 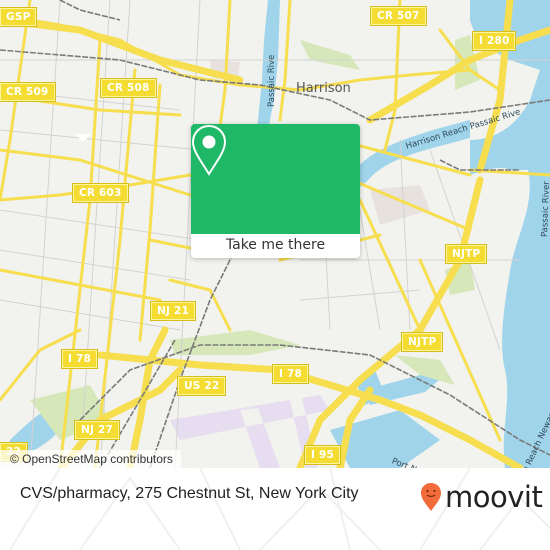 I want to click on map-attribution: © OpenStreetMap contributors, so click(x=90, y=459).